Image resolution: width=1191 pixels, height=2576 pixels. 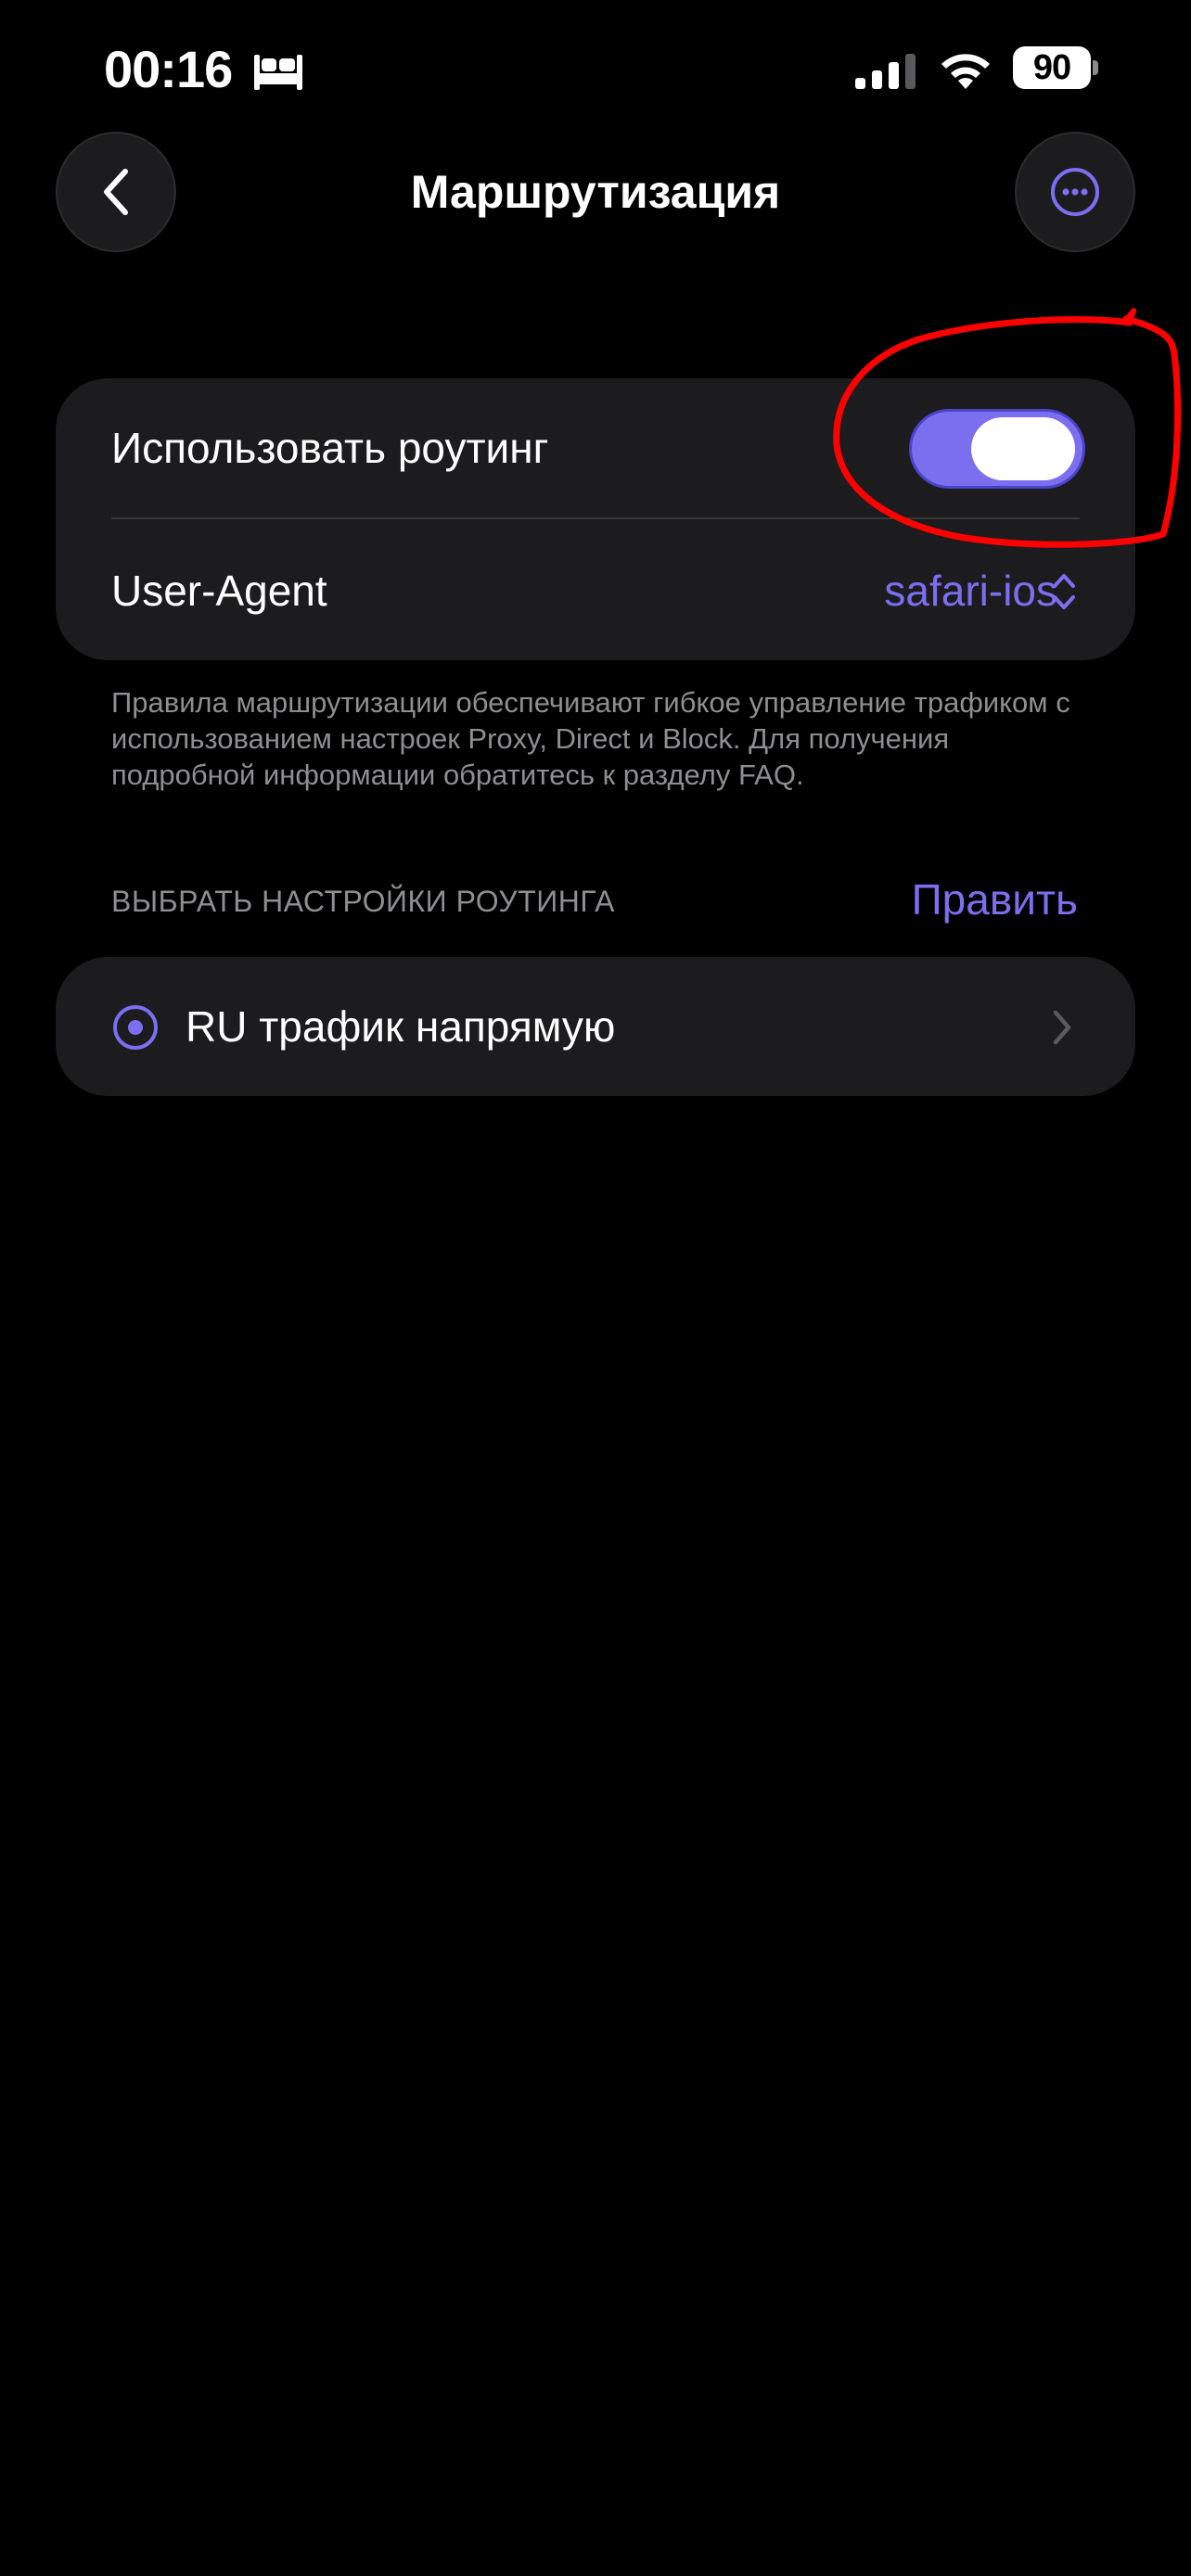 I want to click on use-routing-toggle, so click(x=997, y=449).